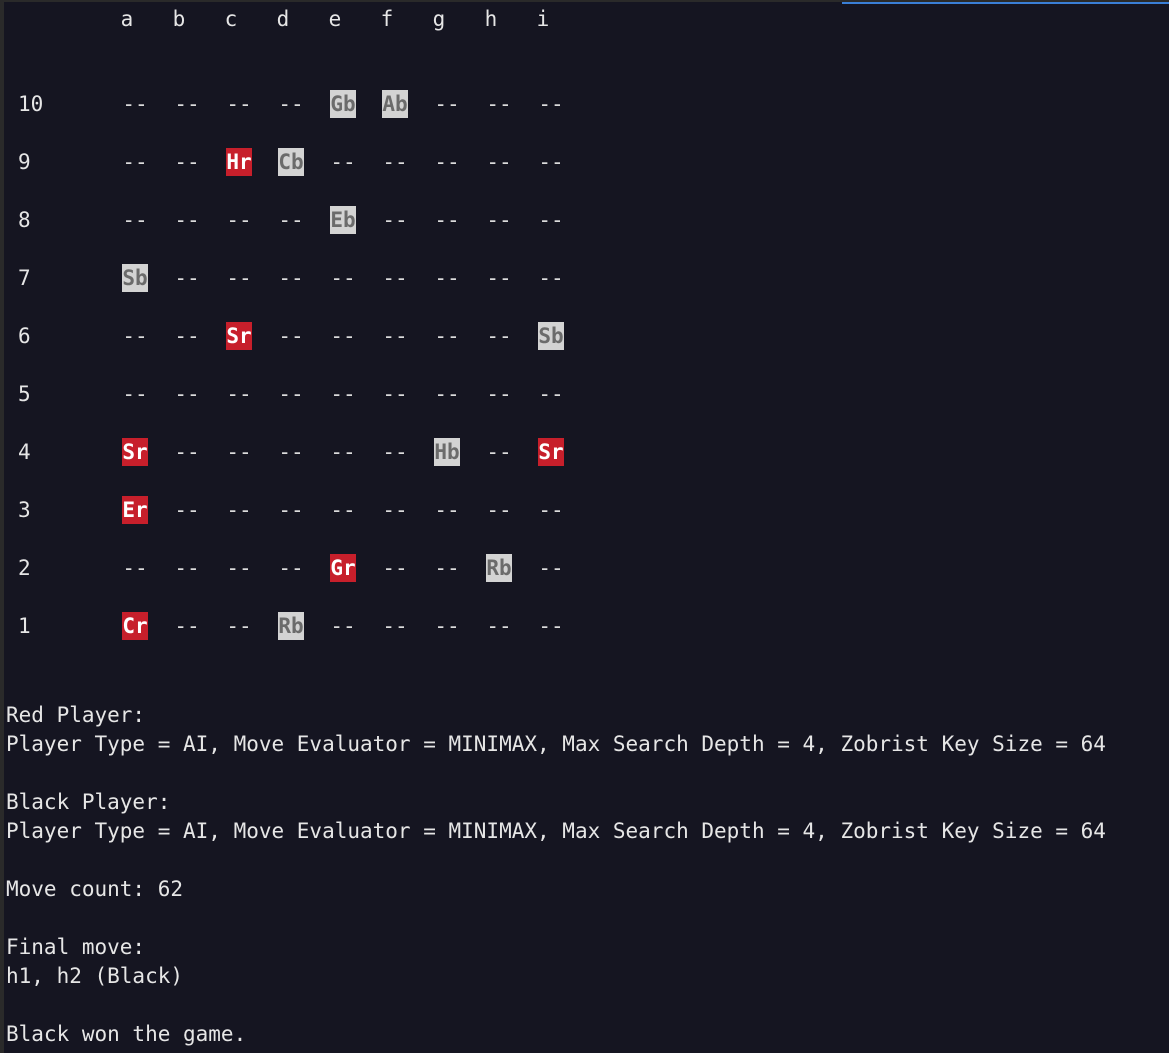  Describe the element at coordinates (551, 510) in the screenshot. I see `empty-square-i3: --` at that location.